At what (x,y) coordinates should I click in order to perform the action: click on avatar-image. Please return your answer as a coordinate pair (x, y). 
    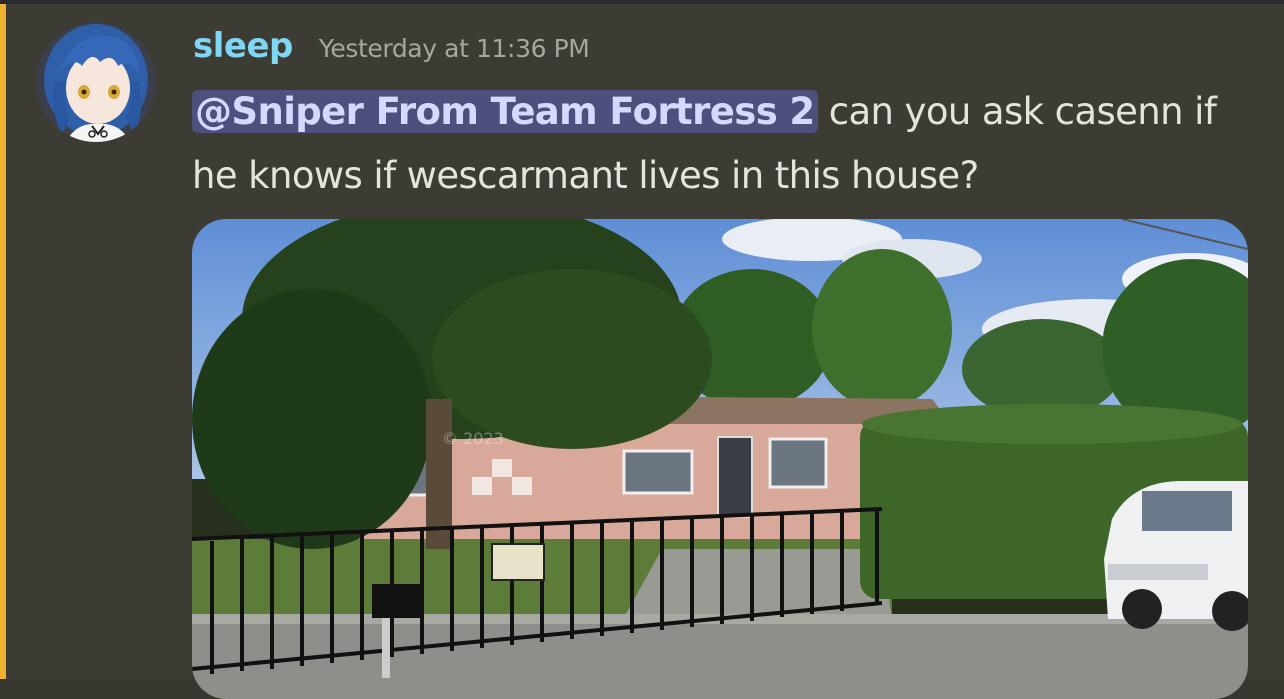
    Looking at the image, I should click on (96, 82).